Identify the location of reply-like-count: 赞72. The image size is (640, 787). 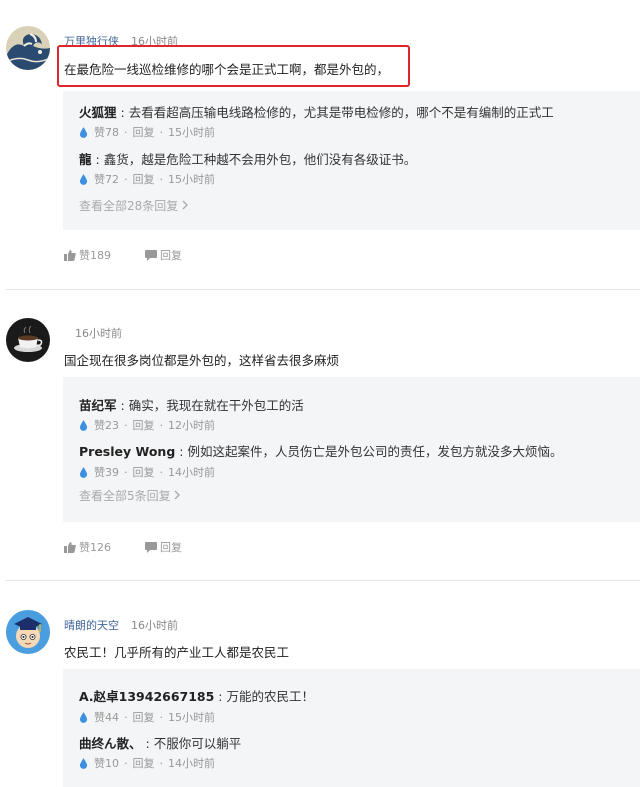
(106, 179).